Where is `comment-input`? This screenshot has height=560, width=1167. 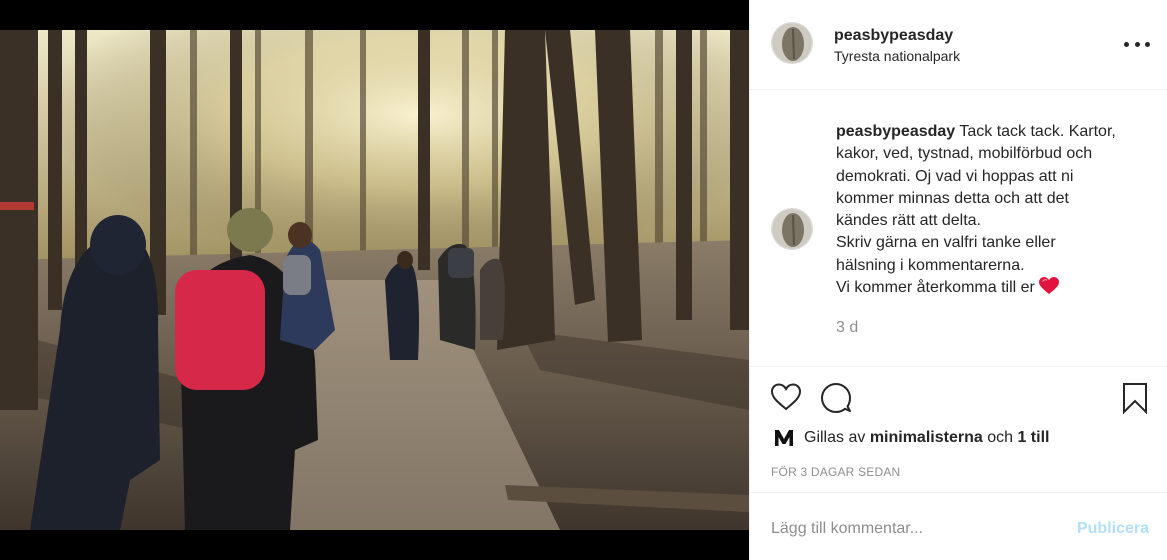
comment-input is located at coordinates (916, 529).